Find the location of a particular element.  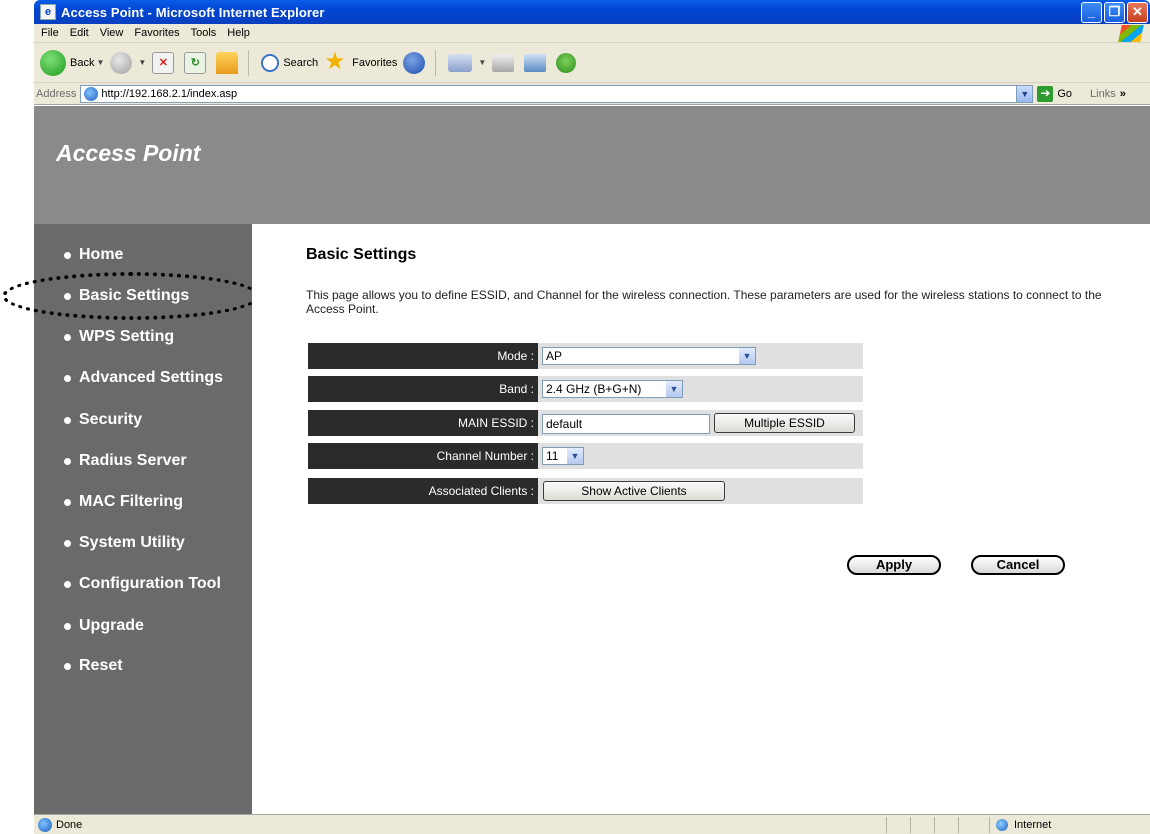

browser-toolbar: Back ▼ ▼ ✕ ↻ Search ★ Favorites ▼ is located at coordinates (592, 63).